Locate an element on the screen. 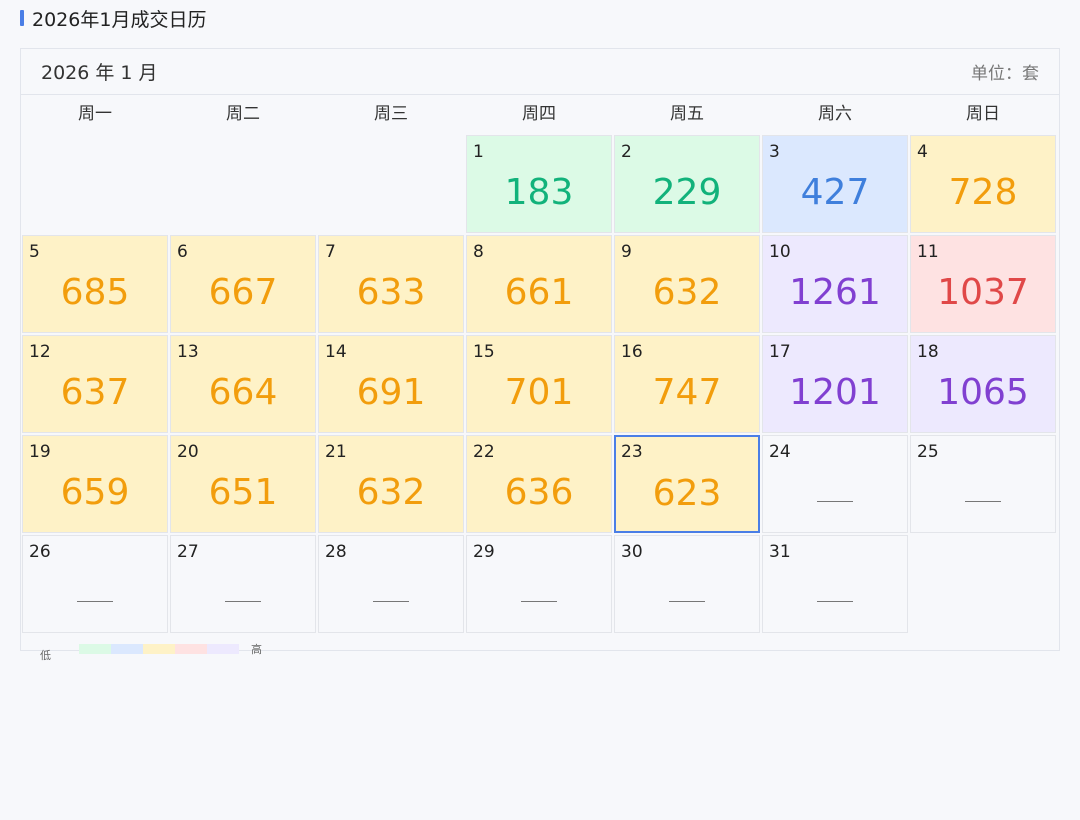 This screenshot has width=1080, height=820. calendar-day-16: 16 747 is located at coordinates (687, 384).